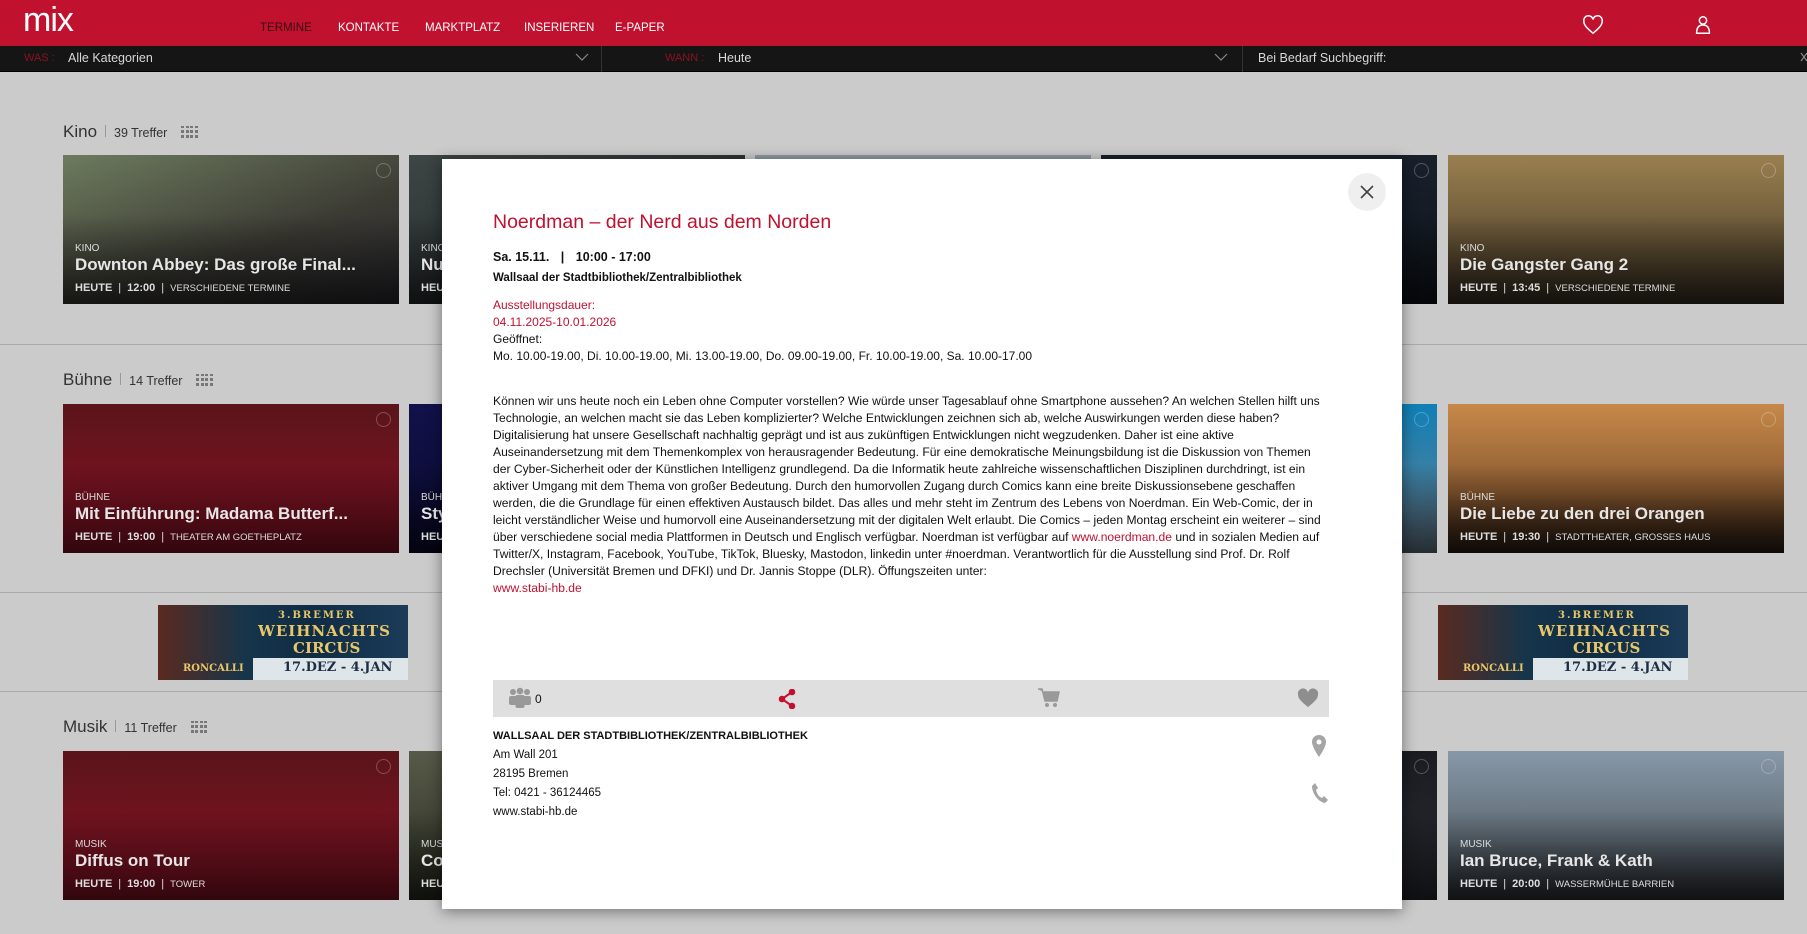 Image resolution: width=1807 pixels, height=934 pixels. I want to click on address-street: Am Wall 201, so click(525, 755).